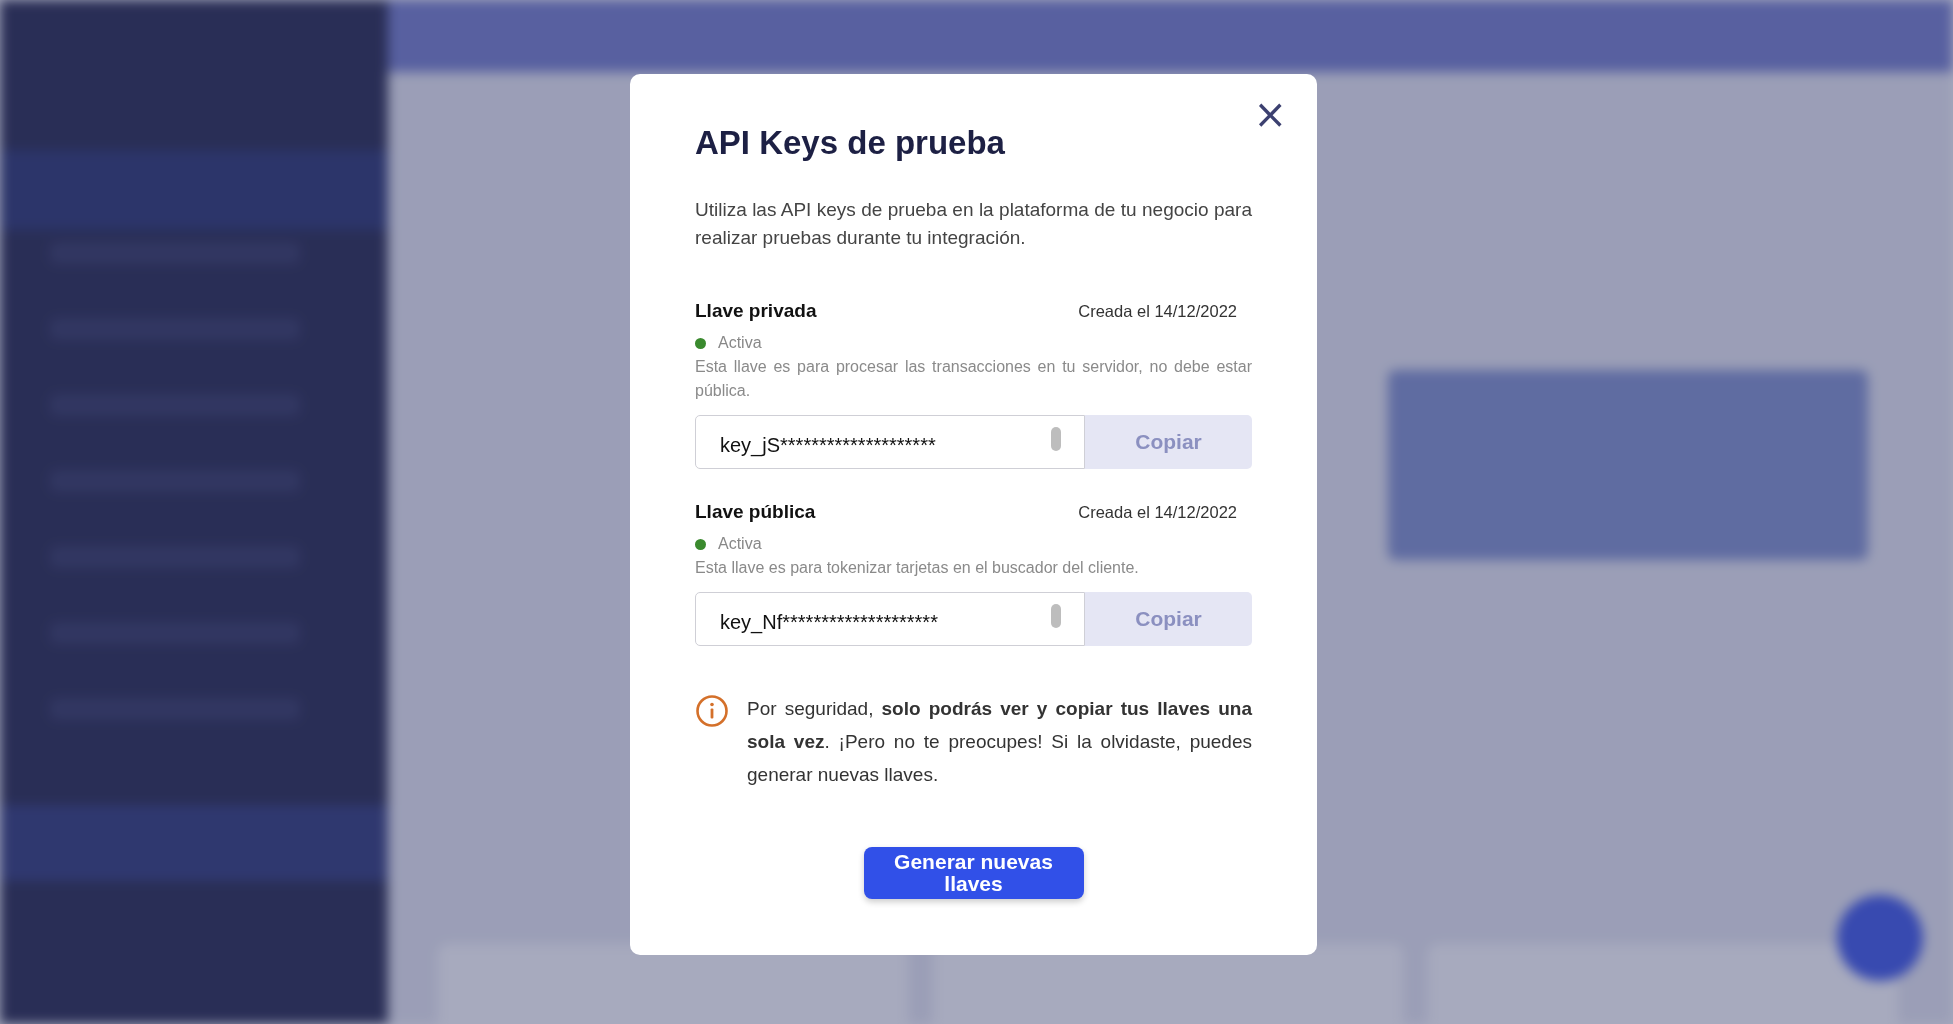 This screenshot has height=1024, width=1953. I want to click on key-note: Esta llave es para procesar las transacciones en tu servidor, no debe estar pública., so click(973, 379).